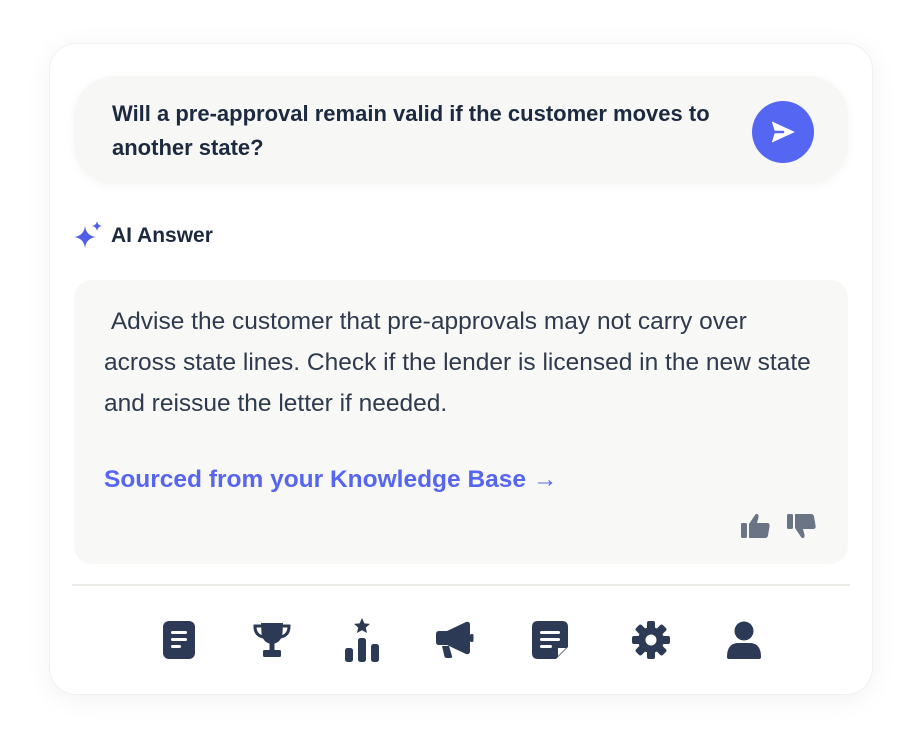 Image resolution: width=921 pixels, height=749 pixels. I want to click on nav-item-settings, so click(651, 640).